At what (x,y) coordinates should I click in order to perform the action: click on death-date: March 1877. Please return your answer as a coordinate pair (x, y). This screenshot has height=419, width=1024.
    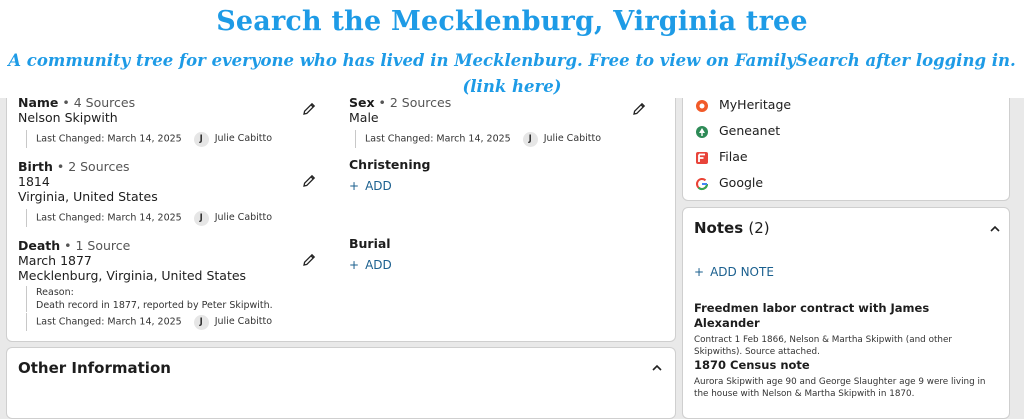
    Looking at the image, I should click on (55, 260).